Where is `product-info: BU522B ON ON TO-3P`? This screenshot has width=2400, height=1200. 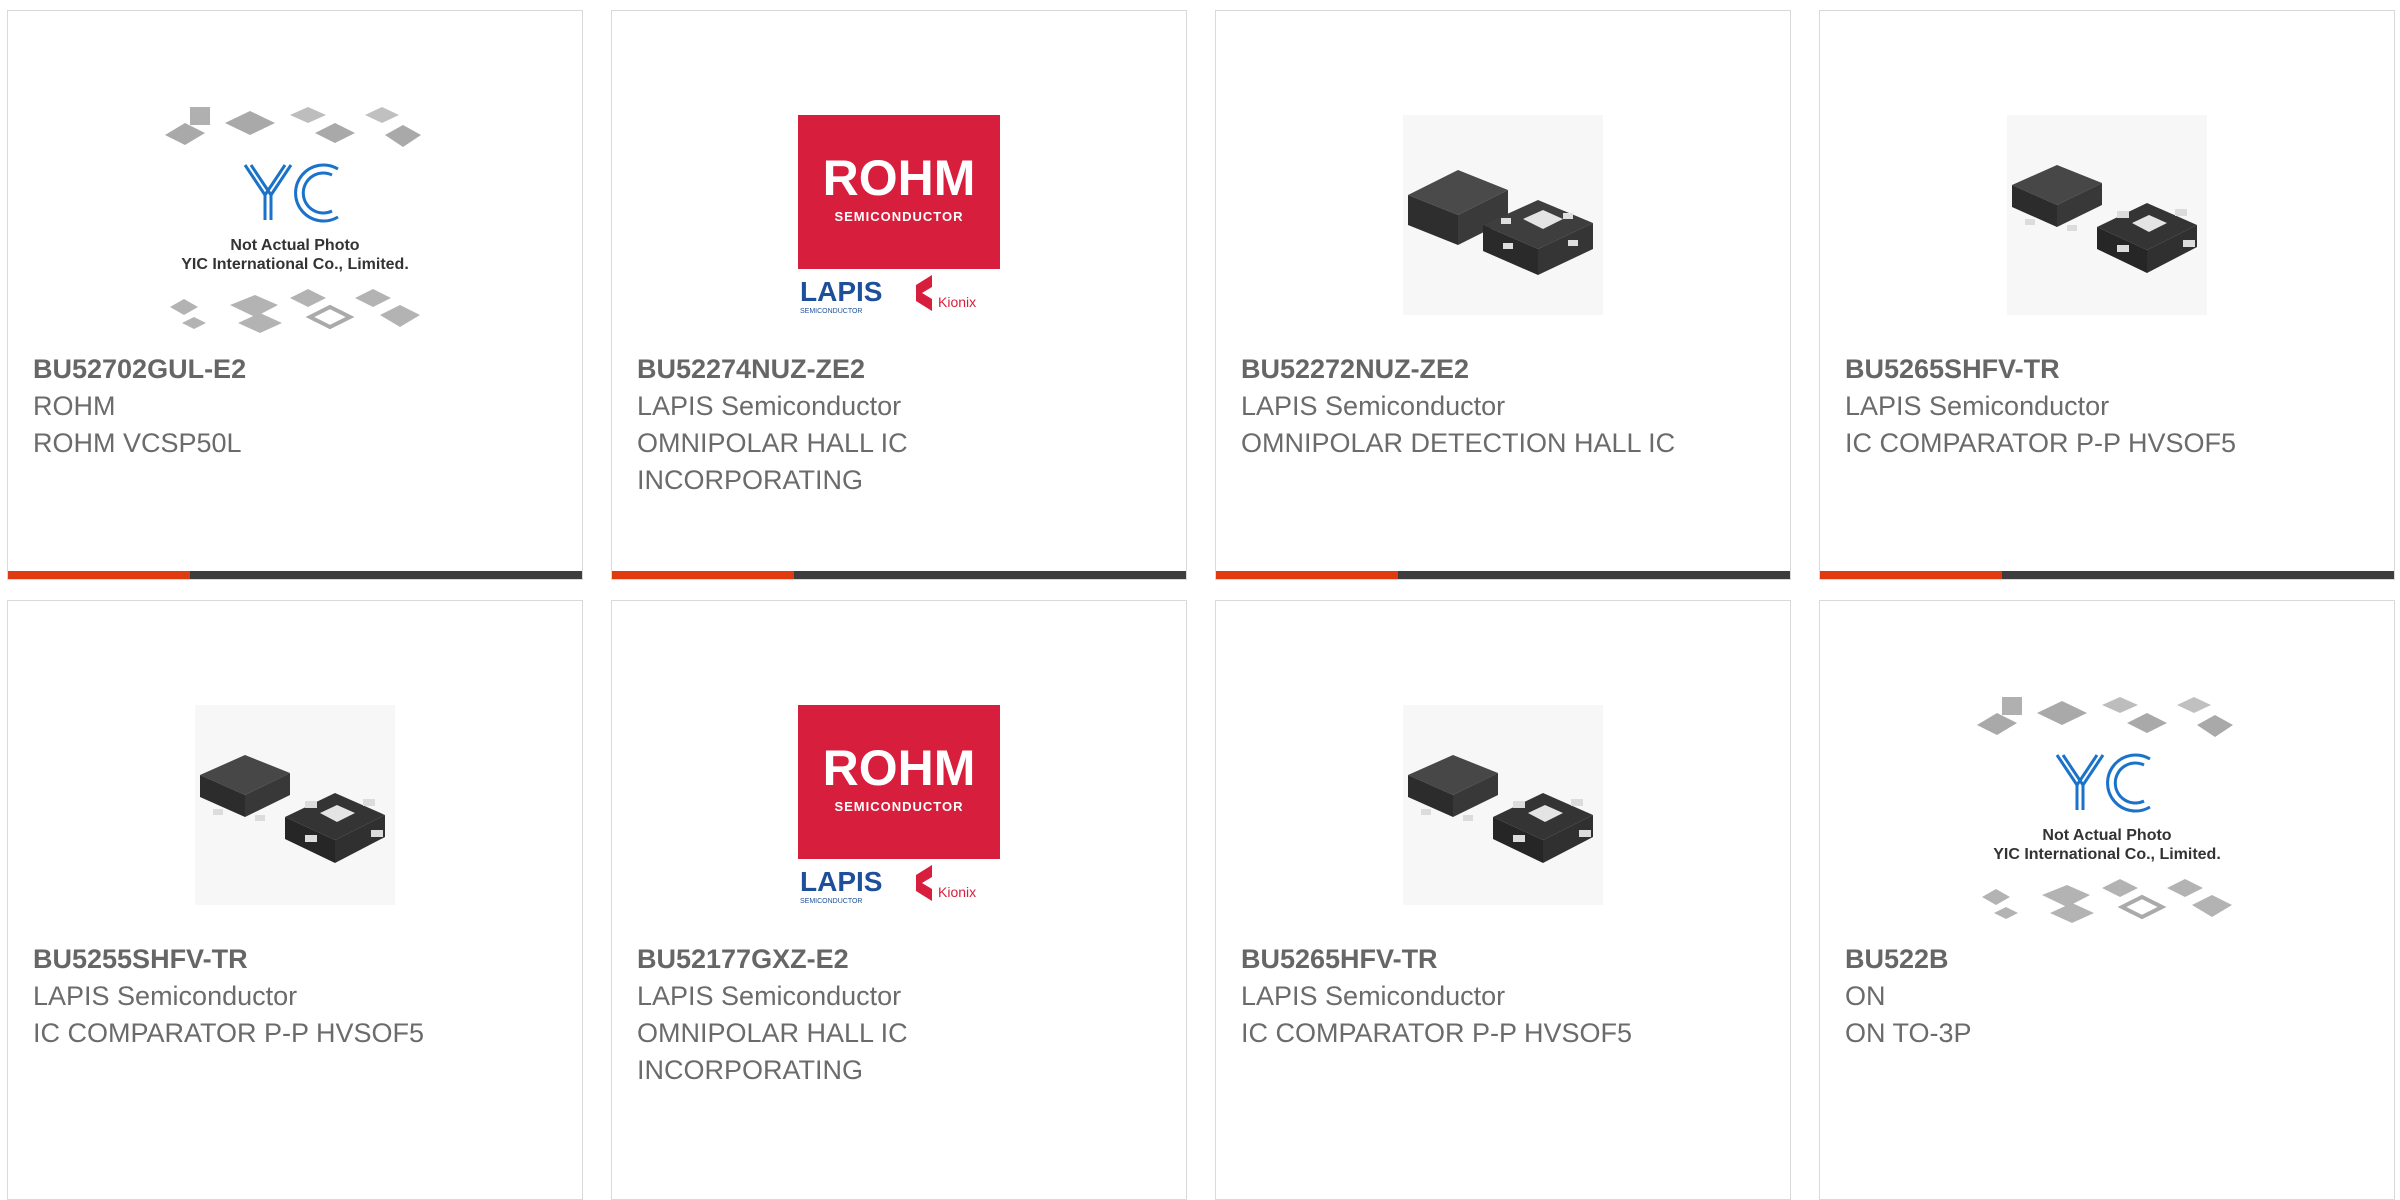 product-info: BU522B ON ON TO-3P is located at coordinates (2105, 996).